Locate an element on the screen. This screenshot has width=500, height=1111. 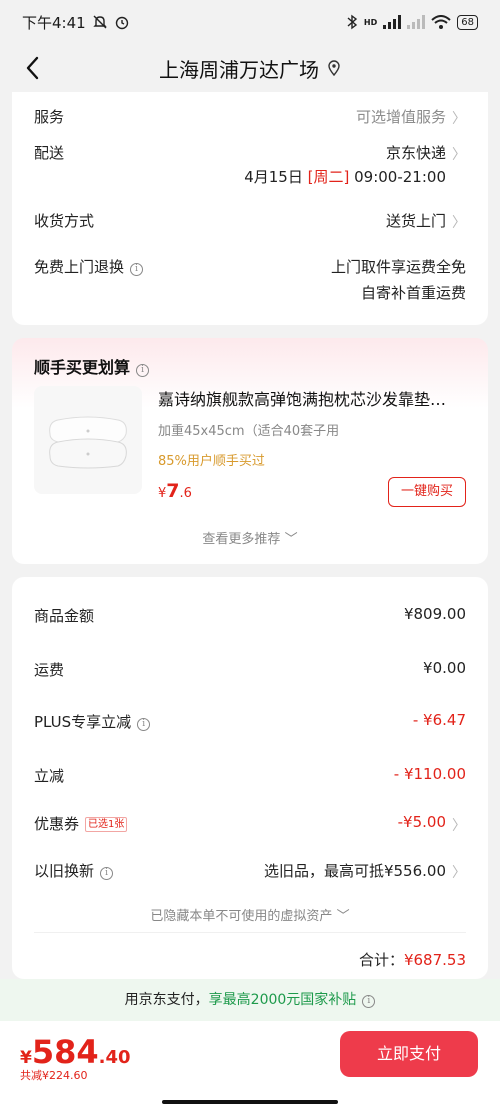
tradein-row: 以旧换新 i 选旧品，最高可抵¥556.00 〉 is located at coordinates (250, 870).